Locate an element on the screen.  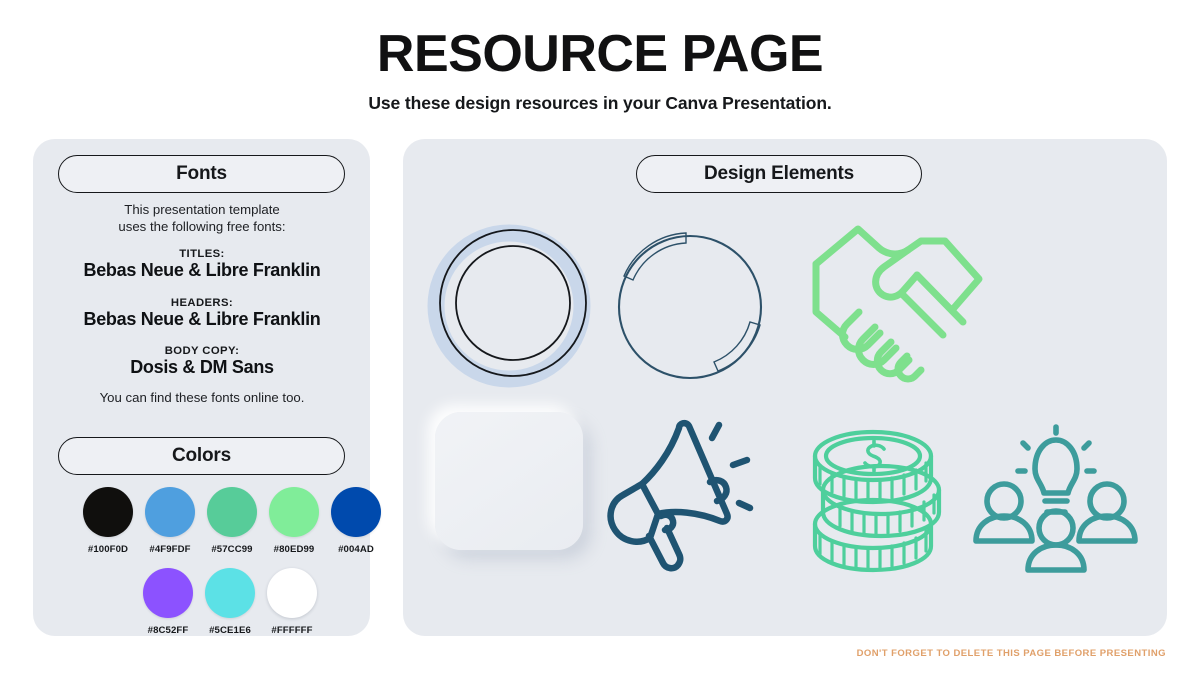
fonts-pill-label: Fonts is located at coordinates (201, 173).